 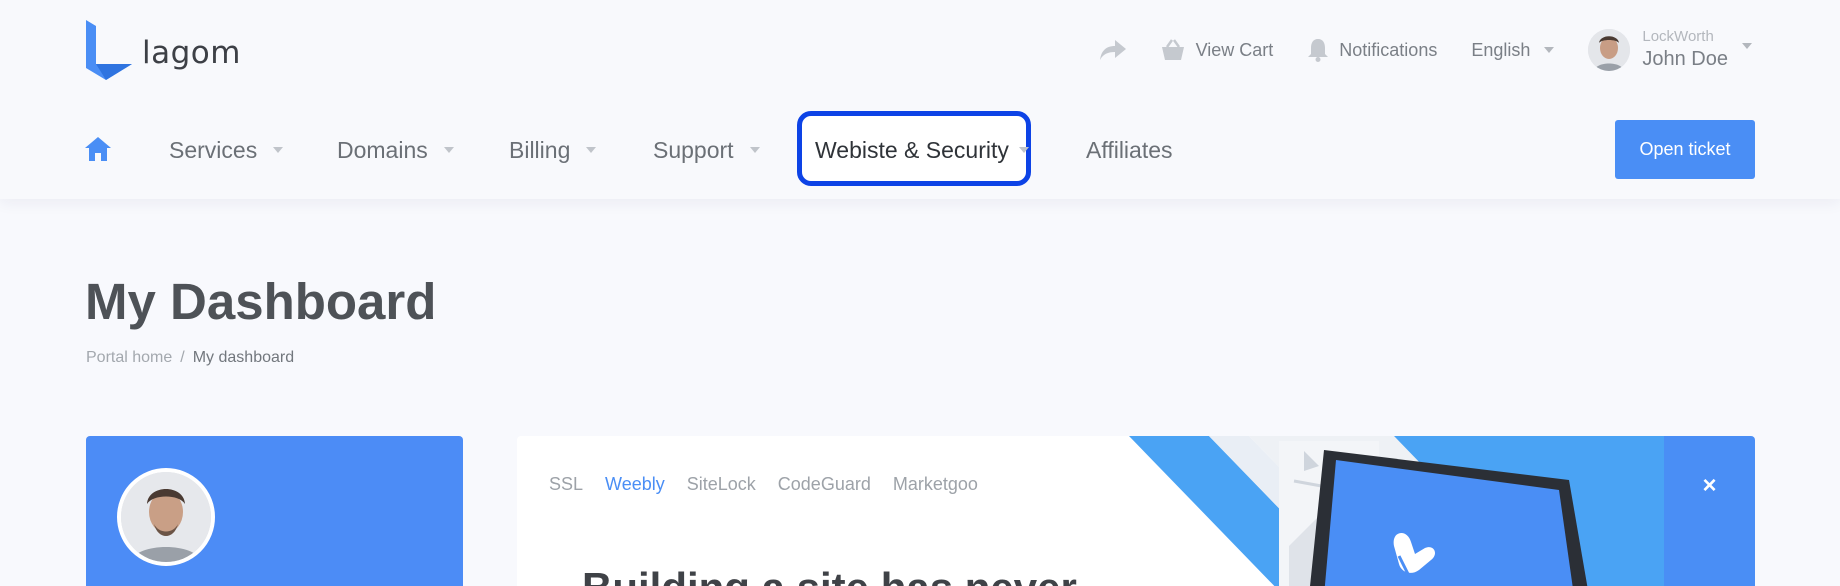 What do you see at coordinates (912, 149) in the screenshot?
I see `nav-item-label: Webiste & Security` at bounding box center [912, 149].